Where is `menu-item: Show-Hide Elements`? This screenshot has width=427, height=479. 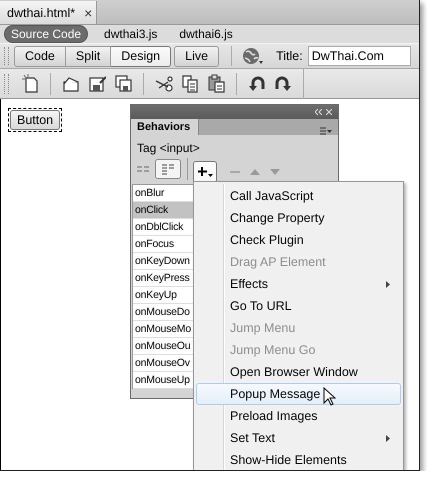 menu-item: Show-Hide Elements is located at coordinates (298, 459).